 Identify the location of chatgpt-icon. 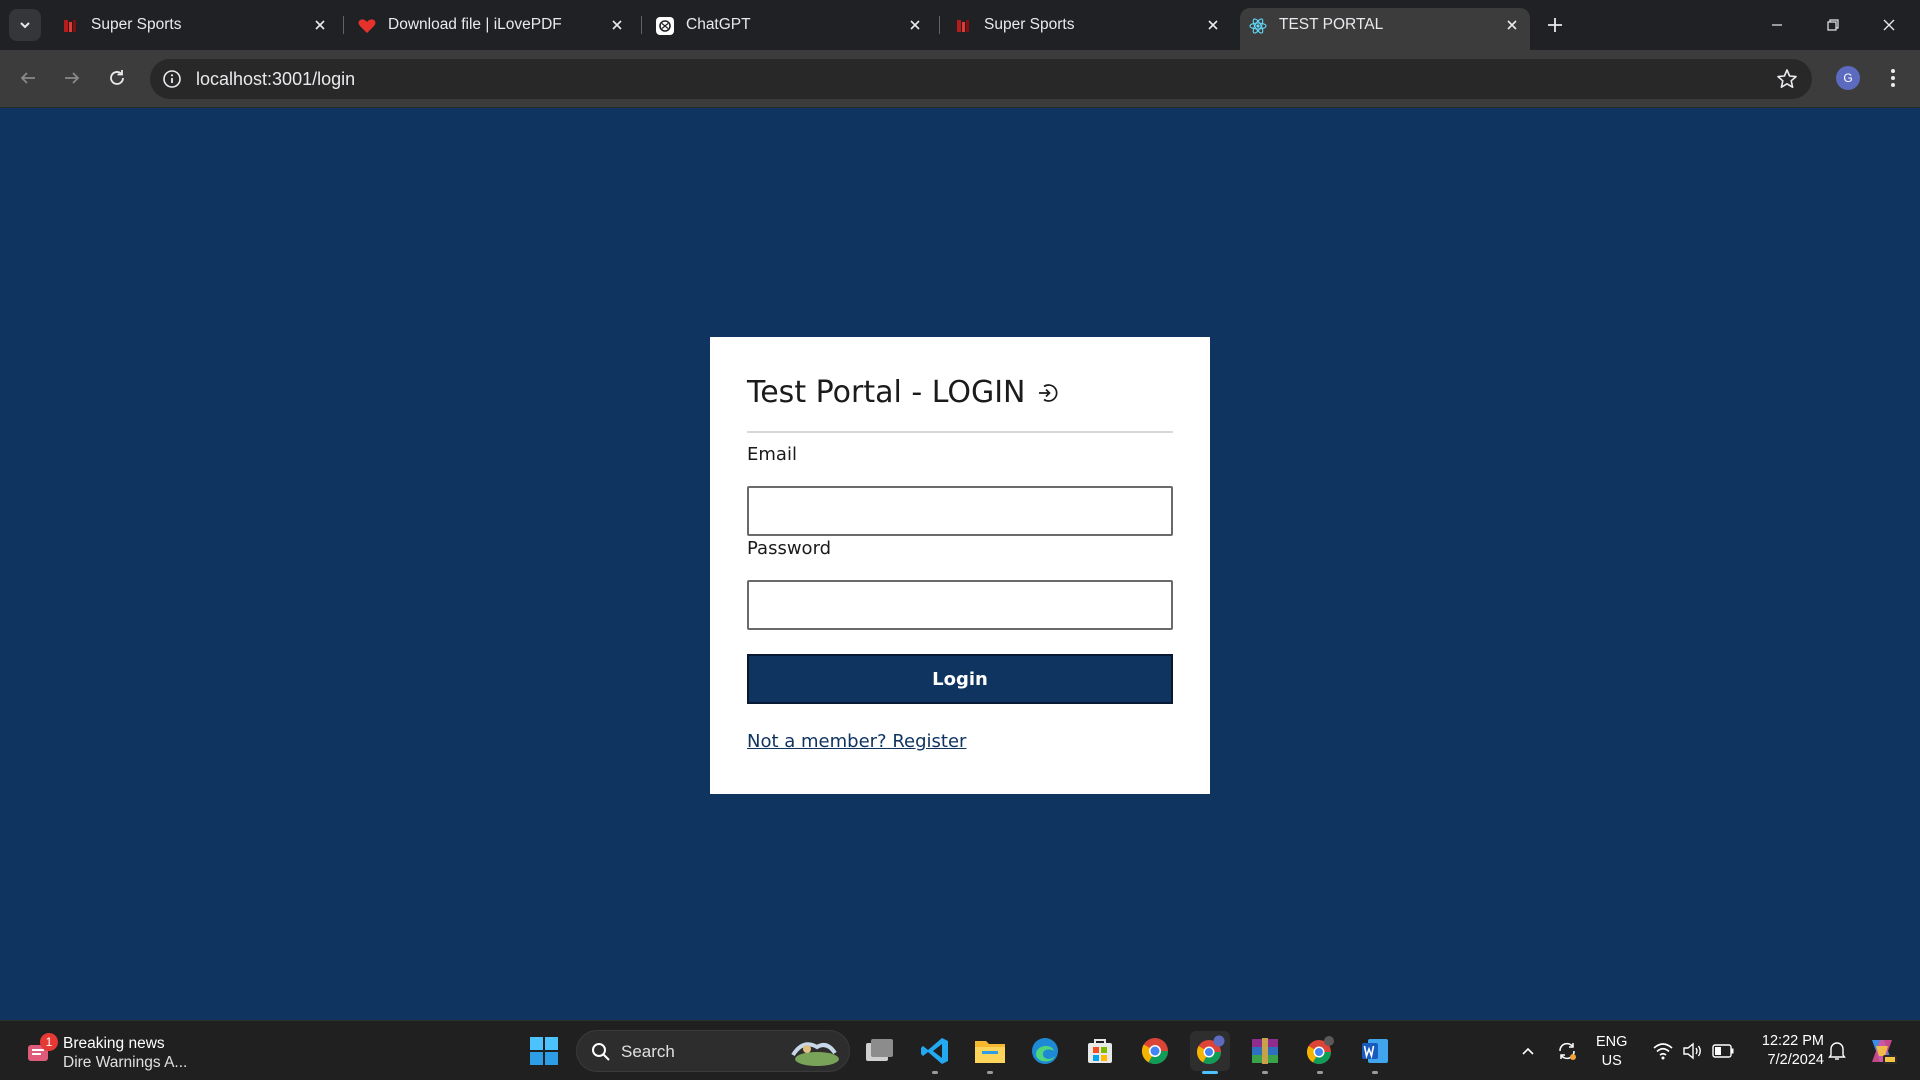
(665, 26).